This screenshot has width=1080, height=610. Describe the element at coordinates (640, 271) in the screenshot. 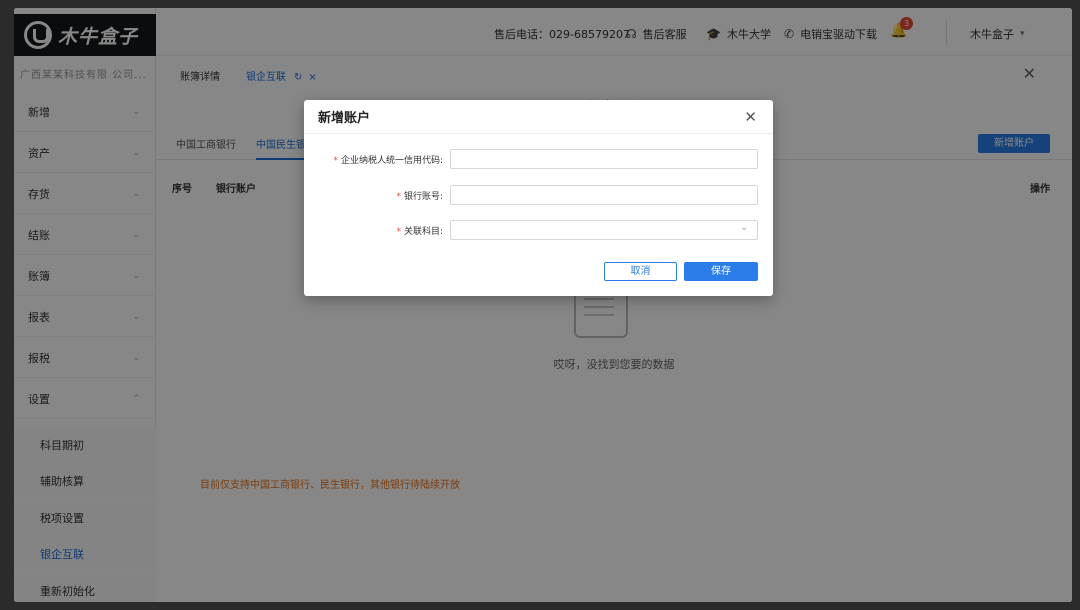

I see `cancel-button: 取消` at that location.